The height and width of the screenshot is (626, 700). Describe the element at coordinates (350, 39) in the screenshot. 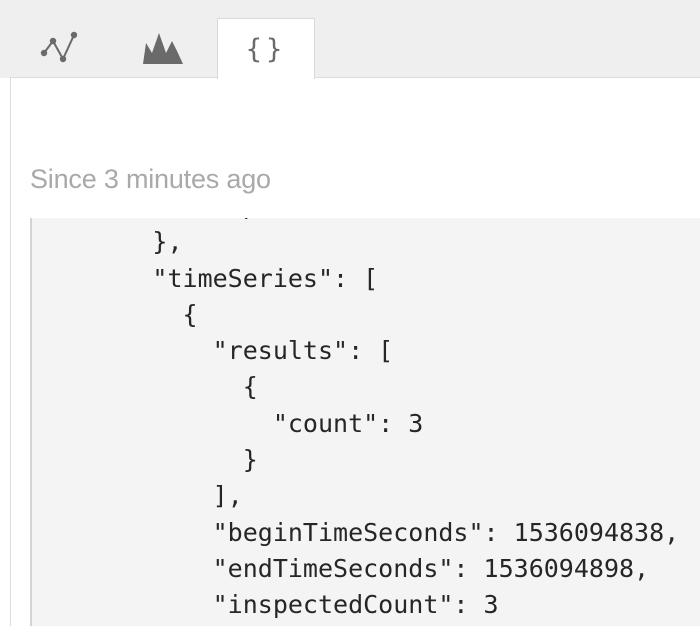

I see `chart-type-tab-bar: {}` at that location.